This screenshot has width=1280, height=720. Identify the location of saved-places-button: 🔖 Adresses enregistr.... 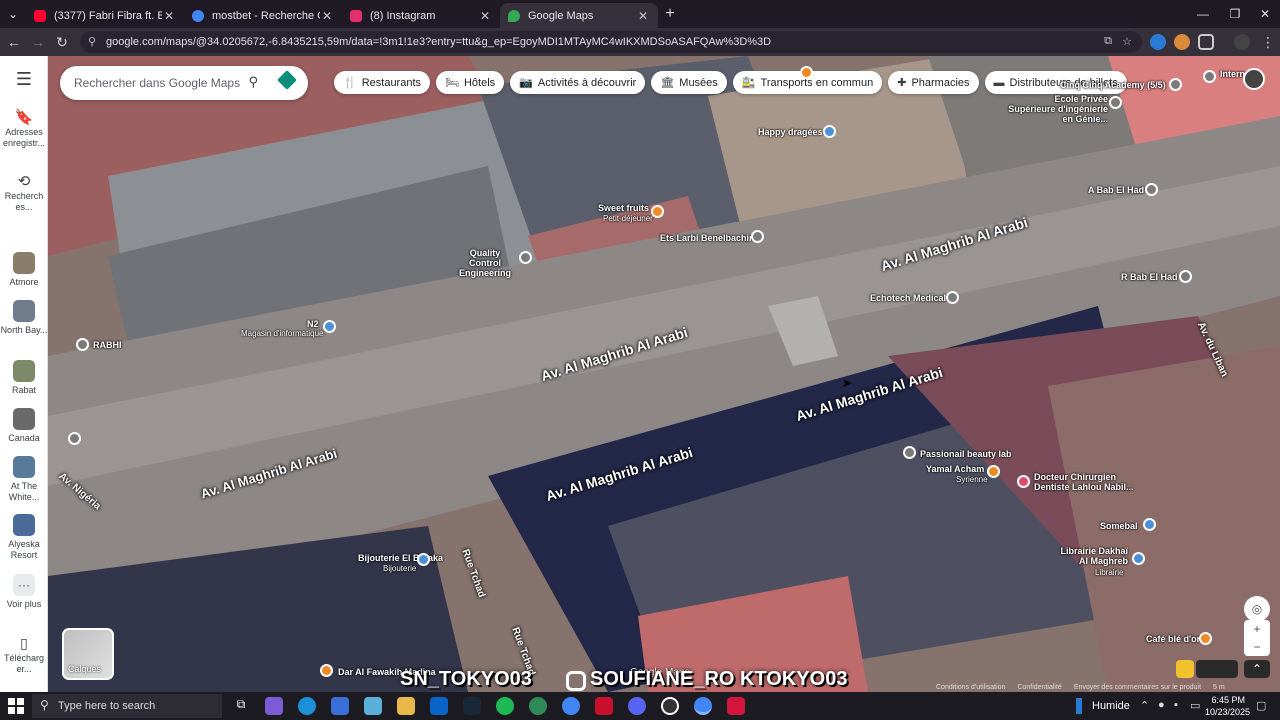
(24, 129).